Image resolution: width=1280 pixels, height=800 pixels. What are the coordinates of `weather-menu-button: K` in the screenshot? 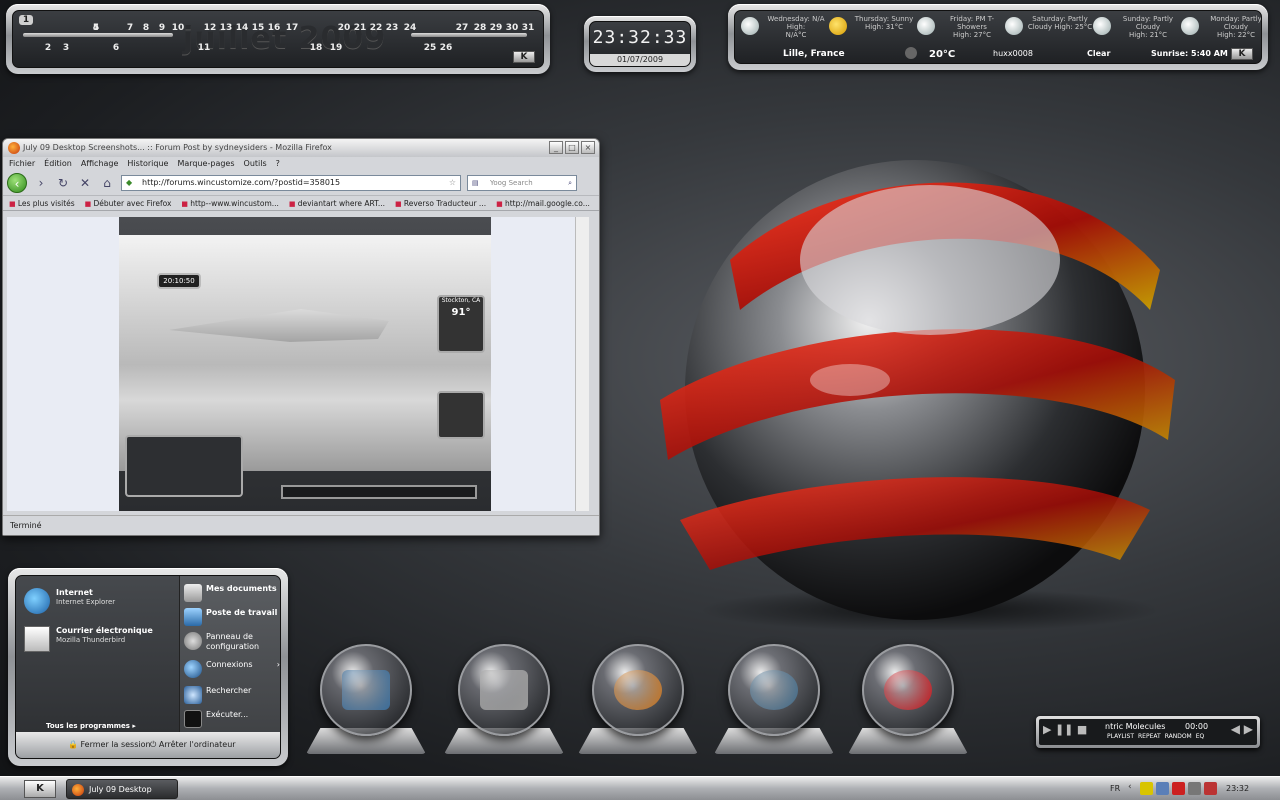 It's located at (1242, 54).